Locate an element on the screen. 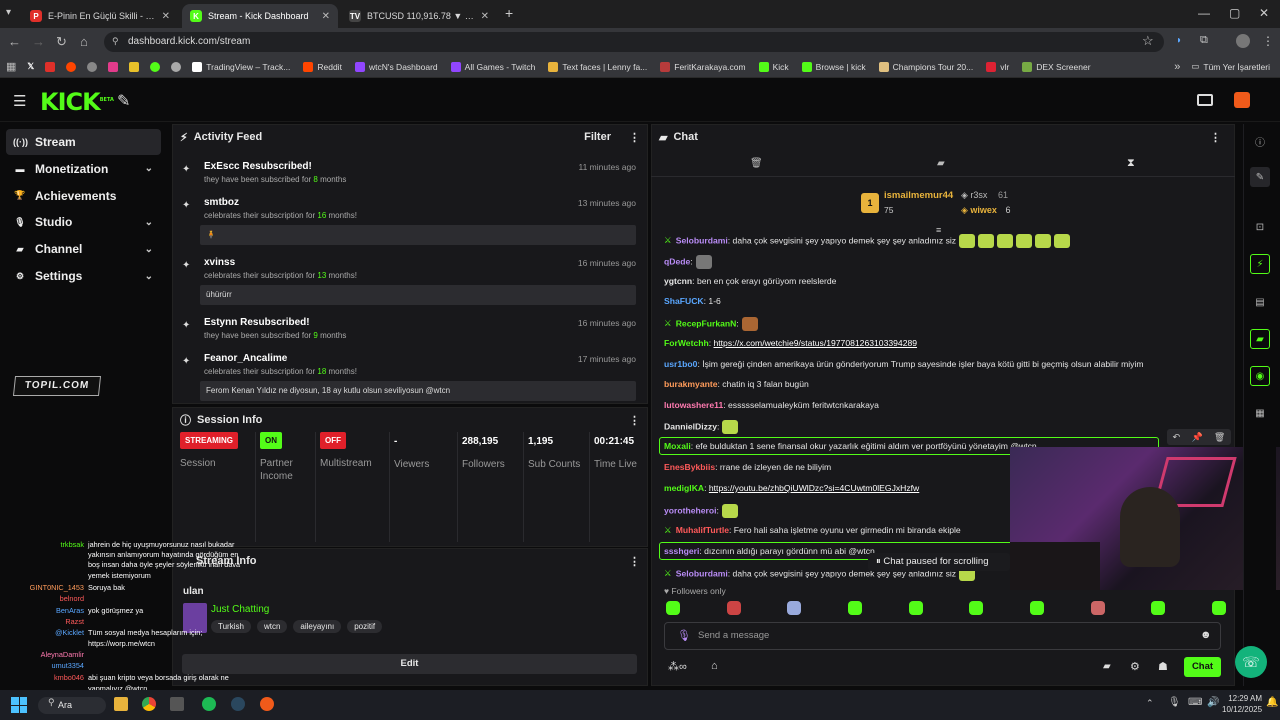 The height and width of the screenshot is (720, 1280). bookmark-item: wtcN's Dashboard is located at coordinates (396, 66).